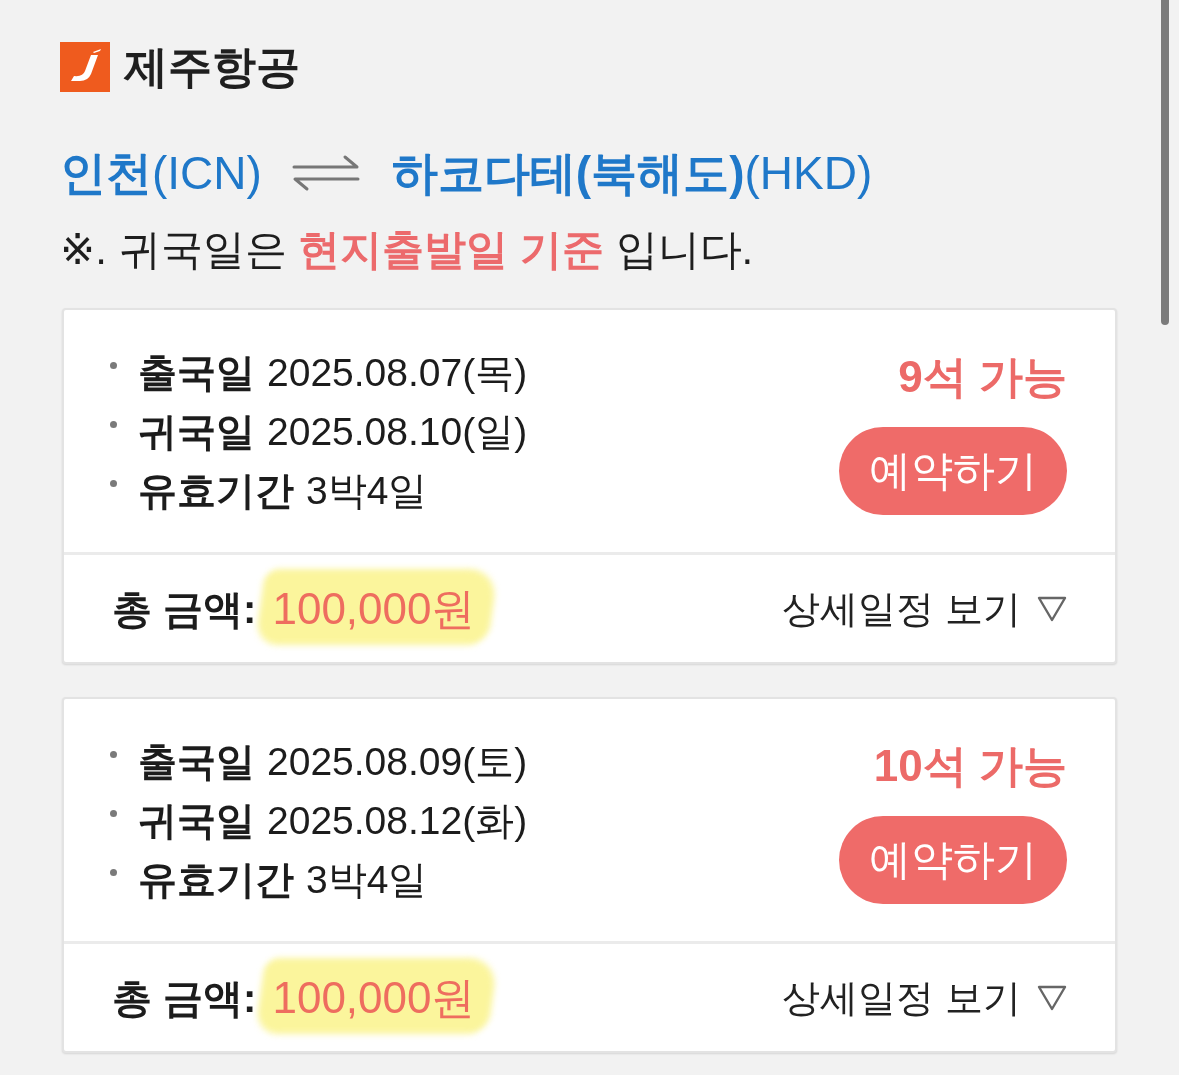 This screenshot has width=1179, height=1075. Describe the element at coordinates (970, 766) in the screenshot. I see `seats-available: 10석 가능` at that location.